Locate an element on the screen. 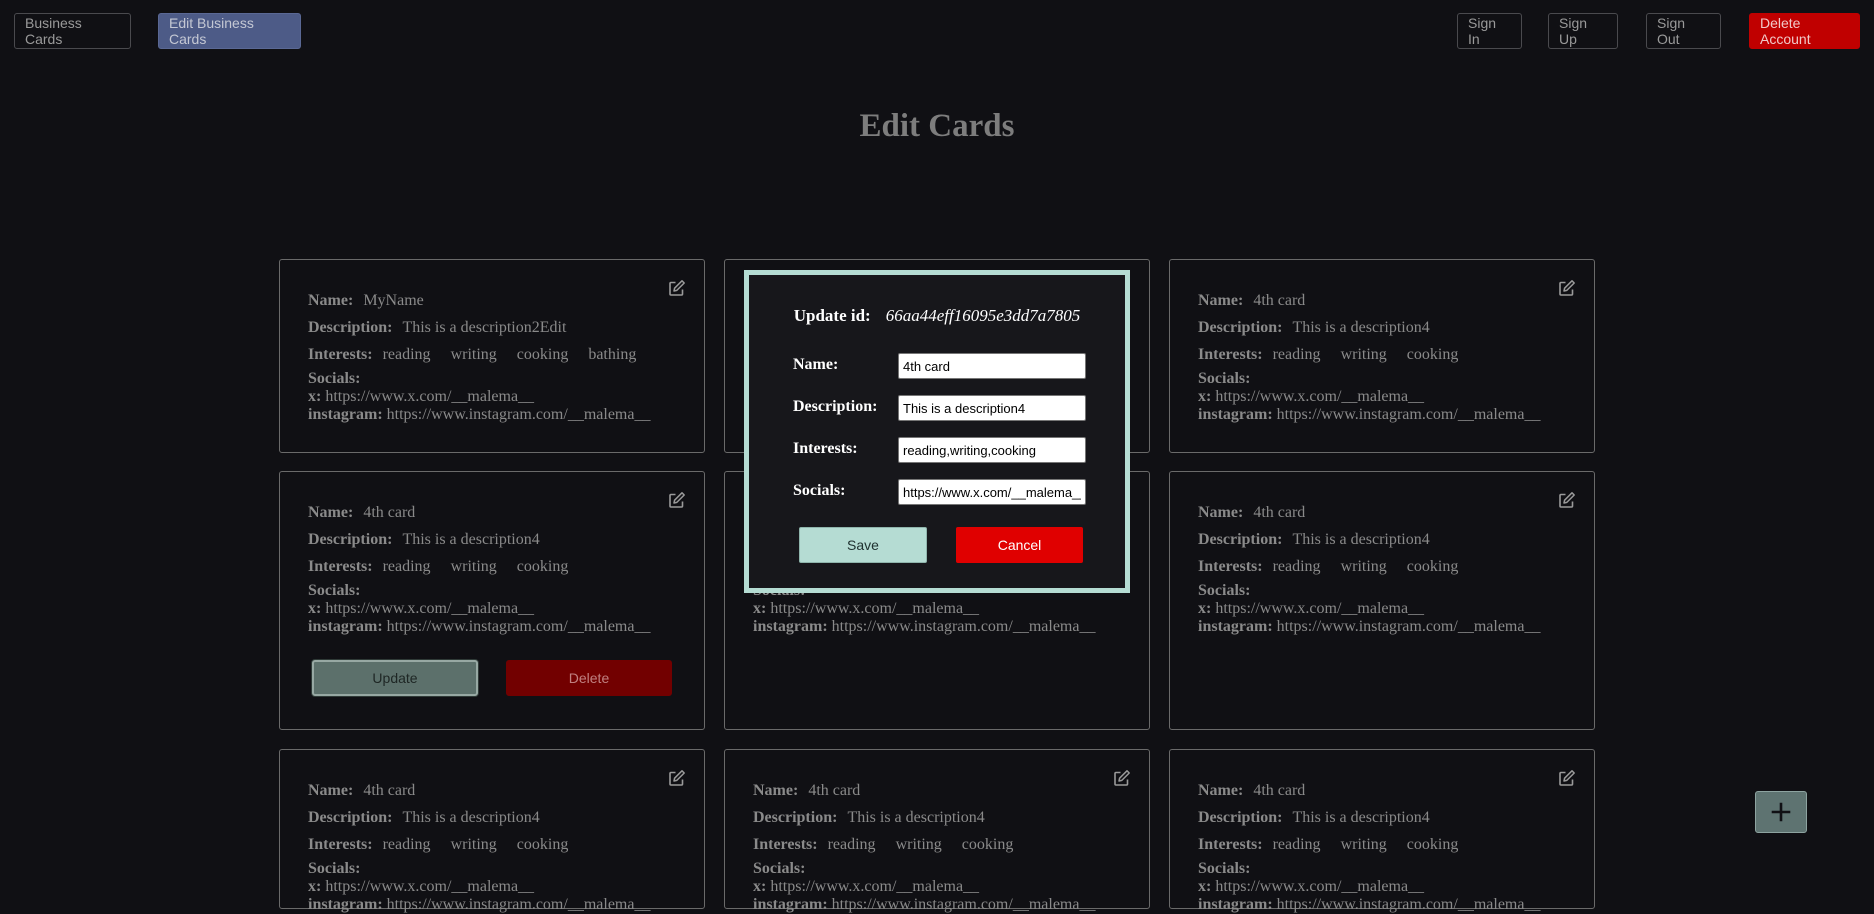  nav-business-cards-button: Business Cards is located at coordinates (72, 31).